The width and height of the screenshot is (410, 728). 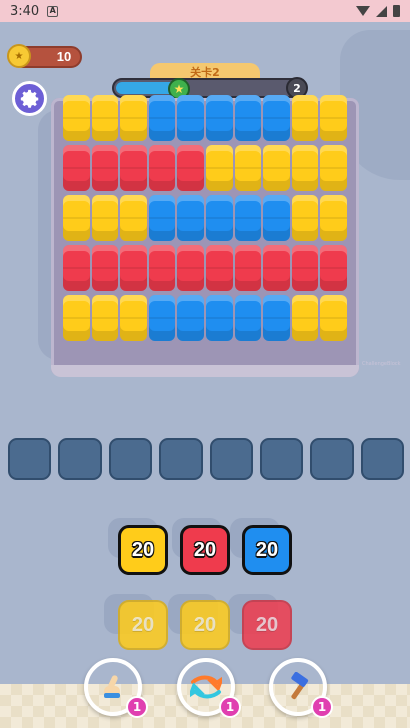 I want to click on shuffle-icon, so click(x=206, y=687).